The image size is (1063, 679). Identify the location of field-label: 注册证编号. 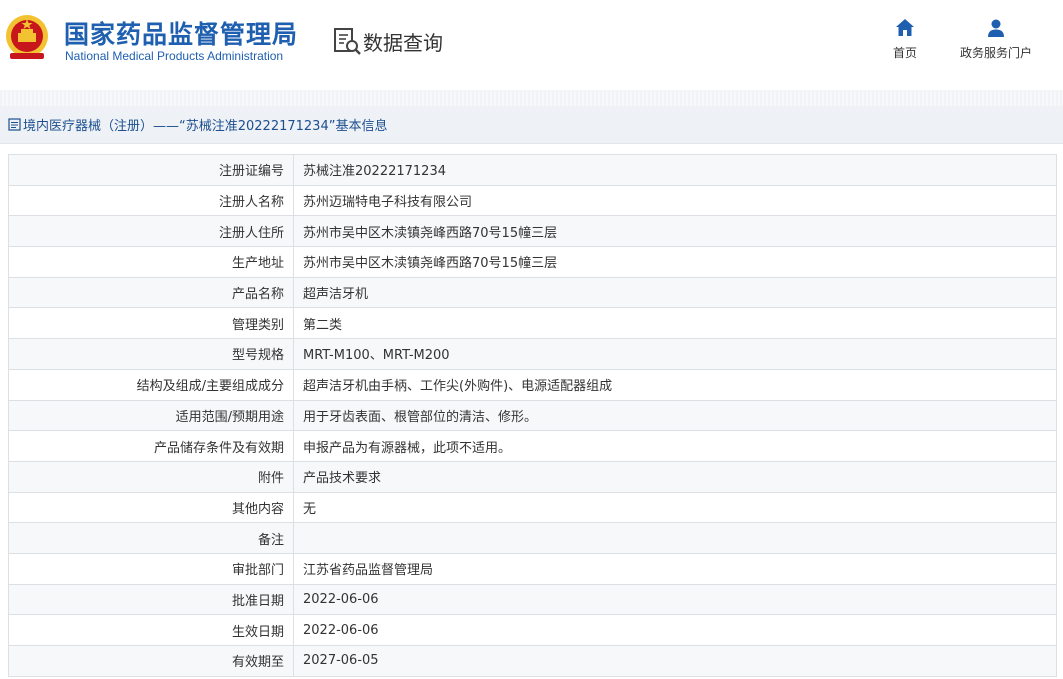
(151, 170).